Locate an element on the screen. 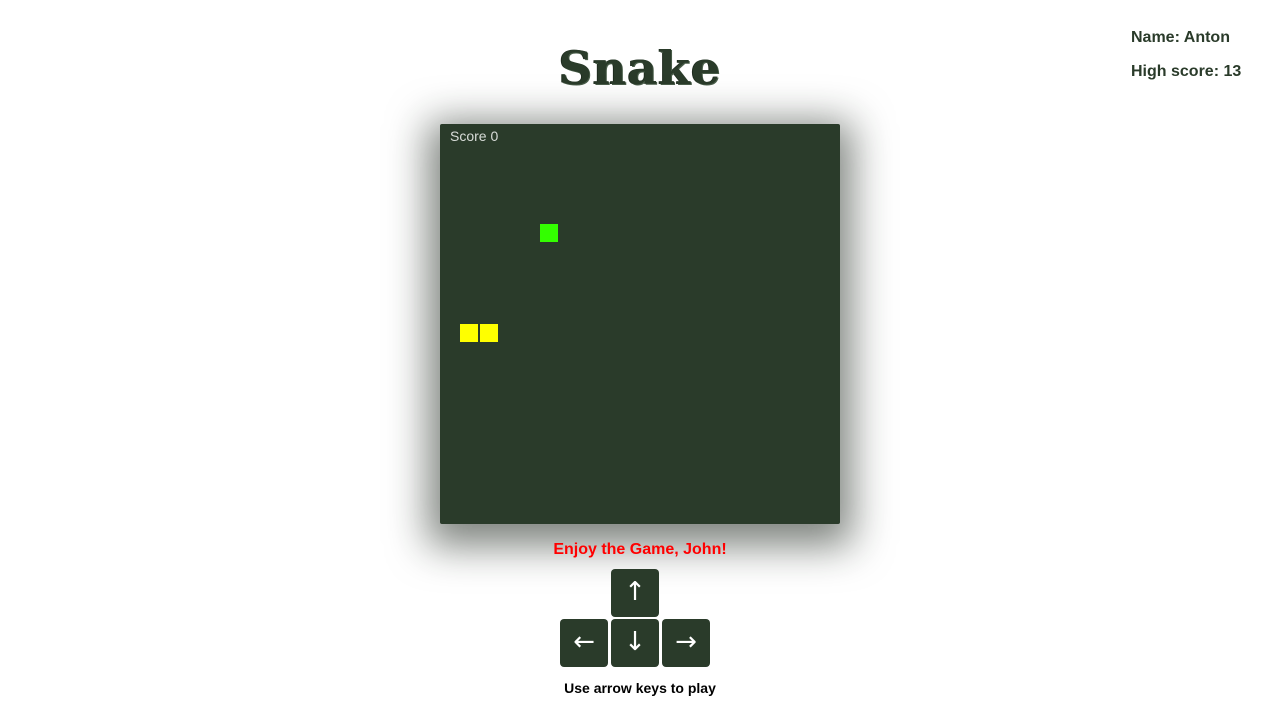  welcome-message: Enjoy the Game, John! is located at coordinates (640, 549).